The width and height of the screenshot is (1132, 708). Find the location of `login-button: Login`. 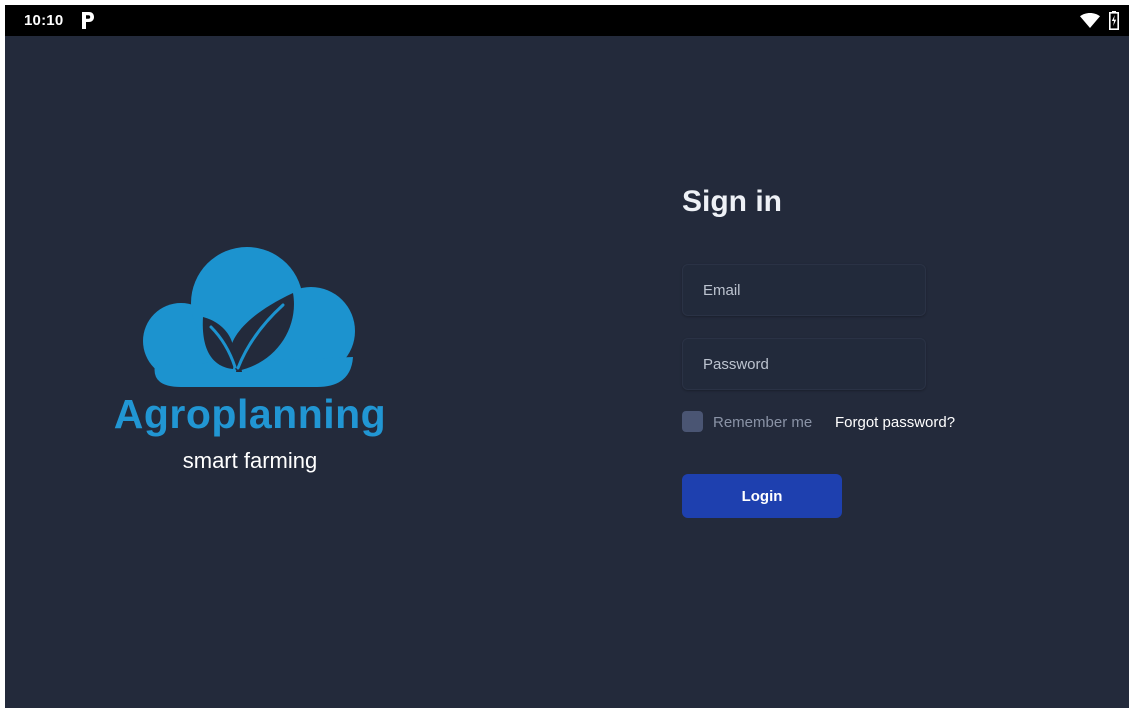

login-button: Login is located at coordinates (762, 496).